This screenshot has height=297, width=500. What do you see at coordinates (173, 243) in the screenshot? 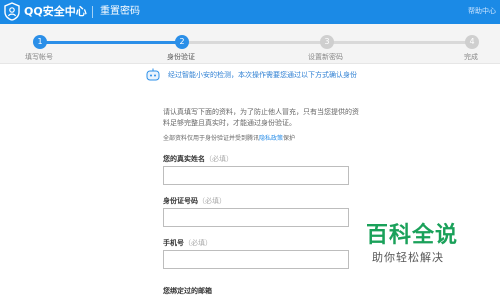
I see `phone-label-text: 手机号` at bounding box center [173, 243].